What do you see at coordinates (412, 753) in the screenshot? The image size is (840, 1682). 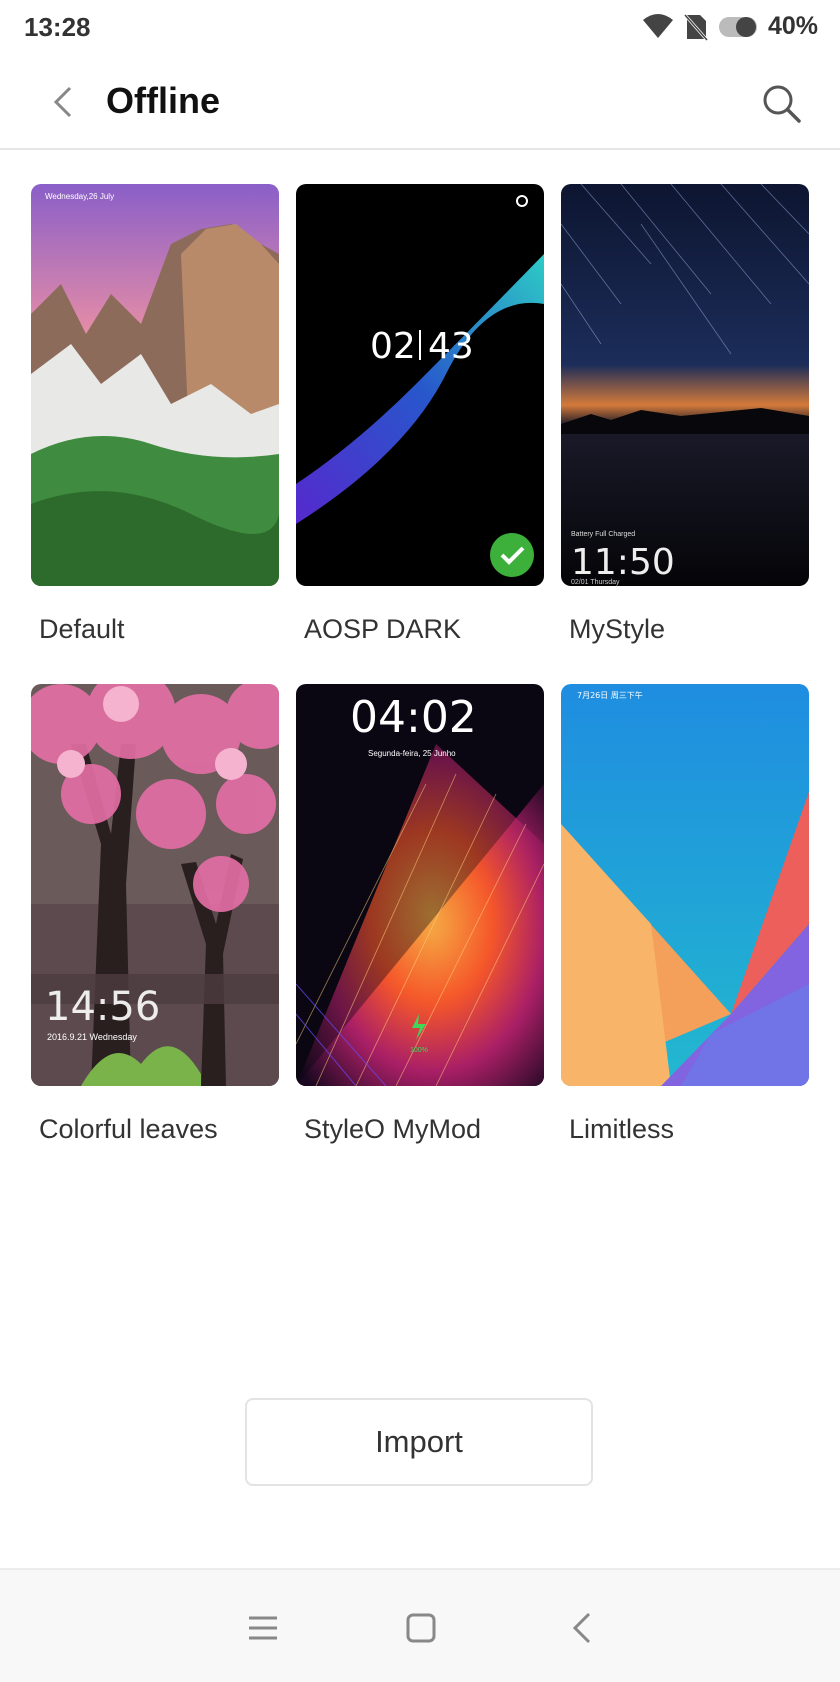 I see `preview-date: Segunda-feira, 25 Junho` at bounding box center [412, 753].